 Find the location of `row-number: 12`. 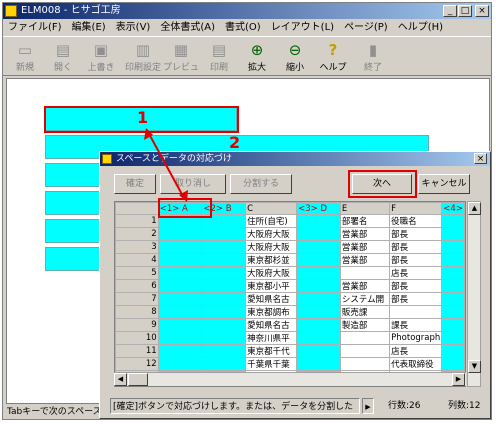

row-number: 12 is located at coordinates (137, 364).